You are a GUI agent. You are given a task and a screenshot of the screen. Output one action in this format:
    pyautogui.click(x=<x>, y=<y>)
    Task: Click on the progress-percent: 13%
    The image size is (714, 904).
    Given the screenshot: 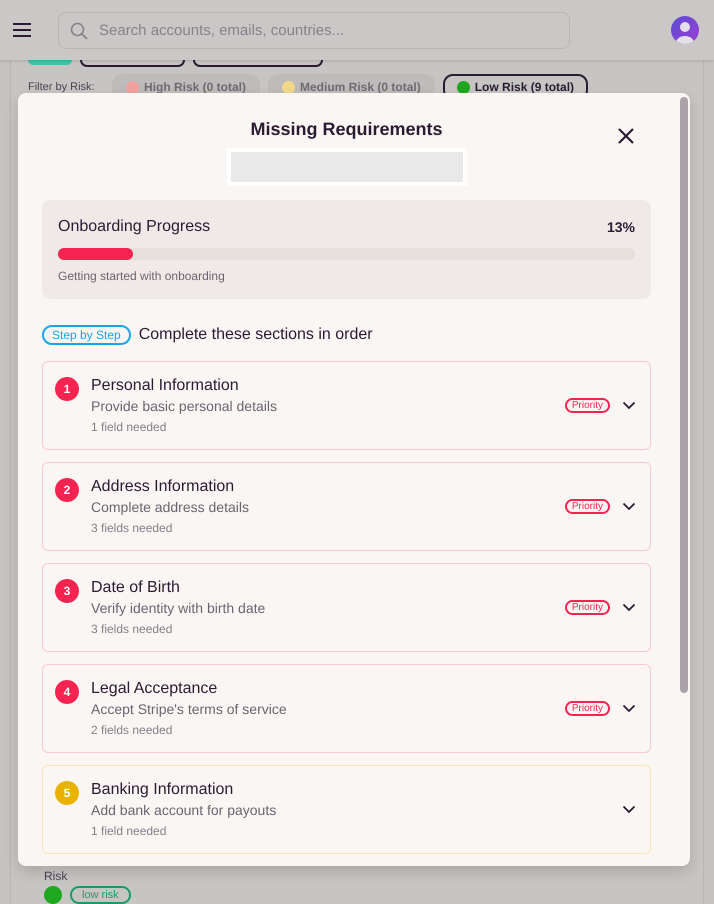 What is the action you would take?
    pyautogui.click(x=620, y=227)
    